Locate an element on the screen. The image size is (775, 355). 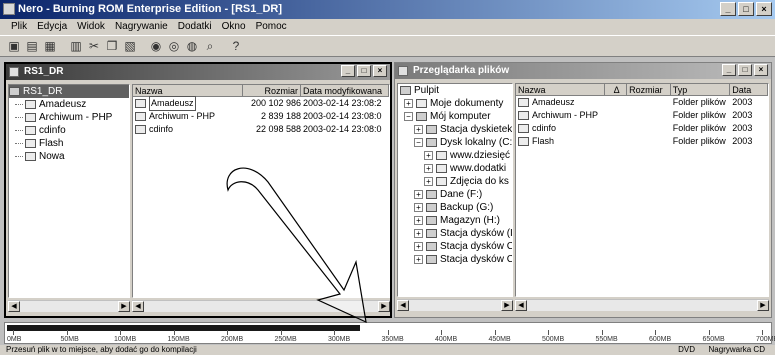
table-row: cdinfo 22 098 588 2003-02-14 23:08:0 is located at coordinates (261, 129).